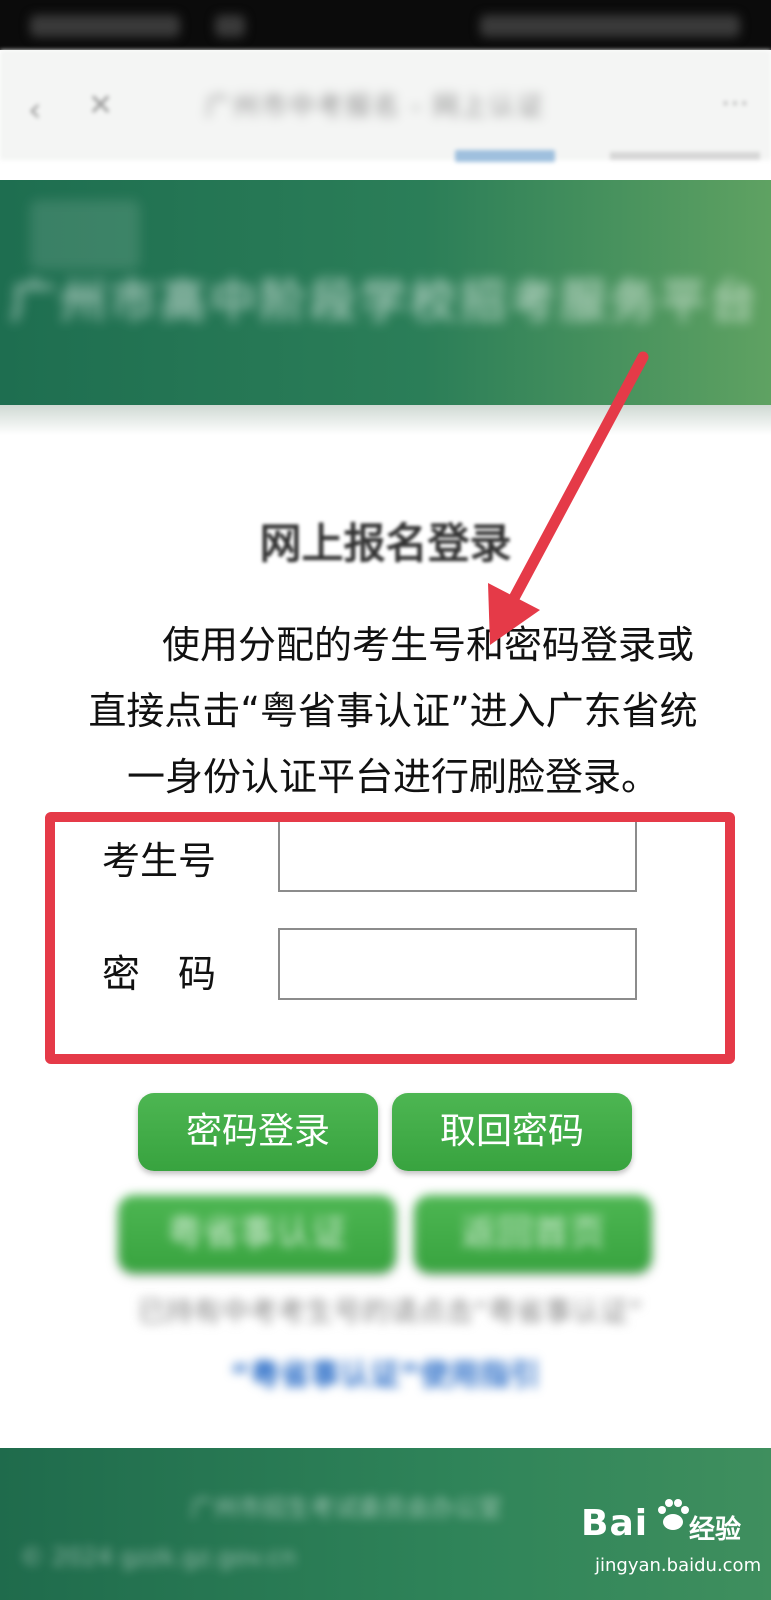 The width and height of the screenshot is (771, 1600). Describe the element at coordinates (100, 105) in the screenshot. I see `close-icon: ✕` at that location.